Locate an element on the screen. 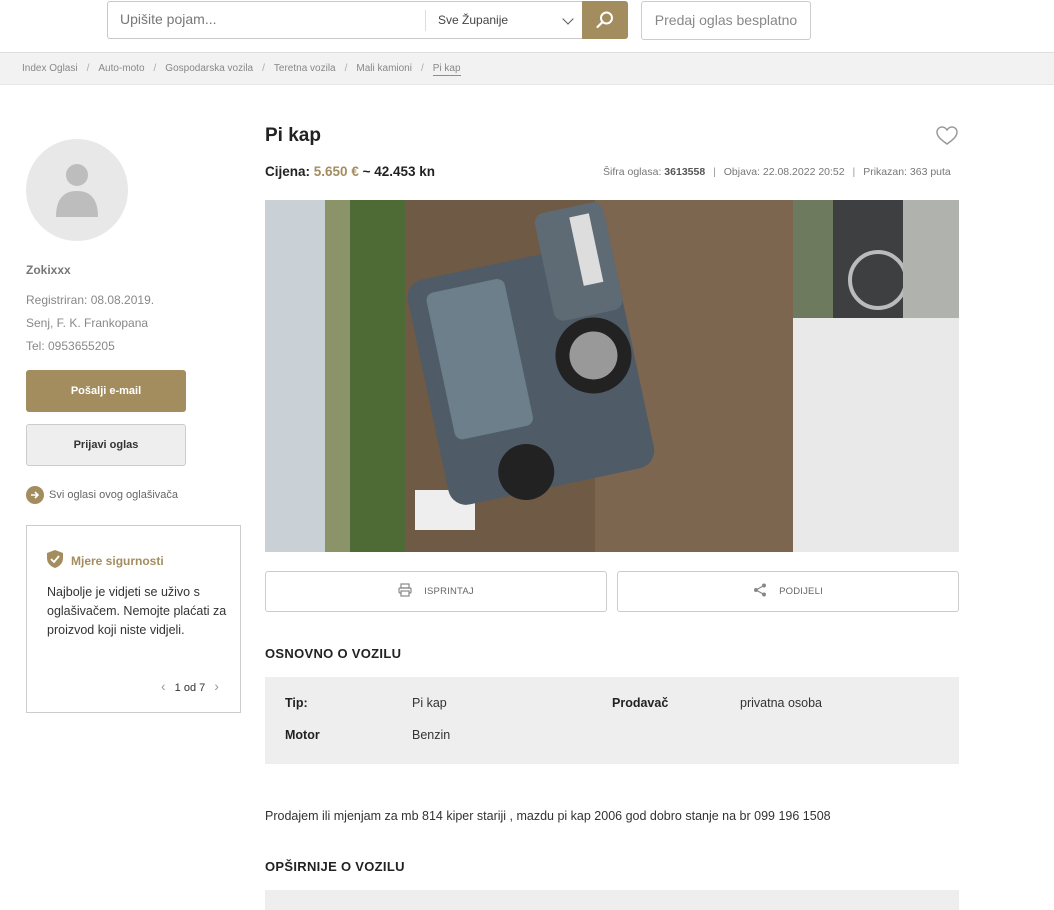 This screenshot has height=910, width=1054. spec-value-type: Pi kap is located at coordinates (429, 703).